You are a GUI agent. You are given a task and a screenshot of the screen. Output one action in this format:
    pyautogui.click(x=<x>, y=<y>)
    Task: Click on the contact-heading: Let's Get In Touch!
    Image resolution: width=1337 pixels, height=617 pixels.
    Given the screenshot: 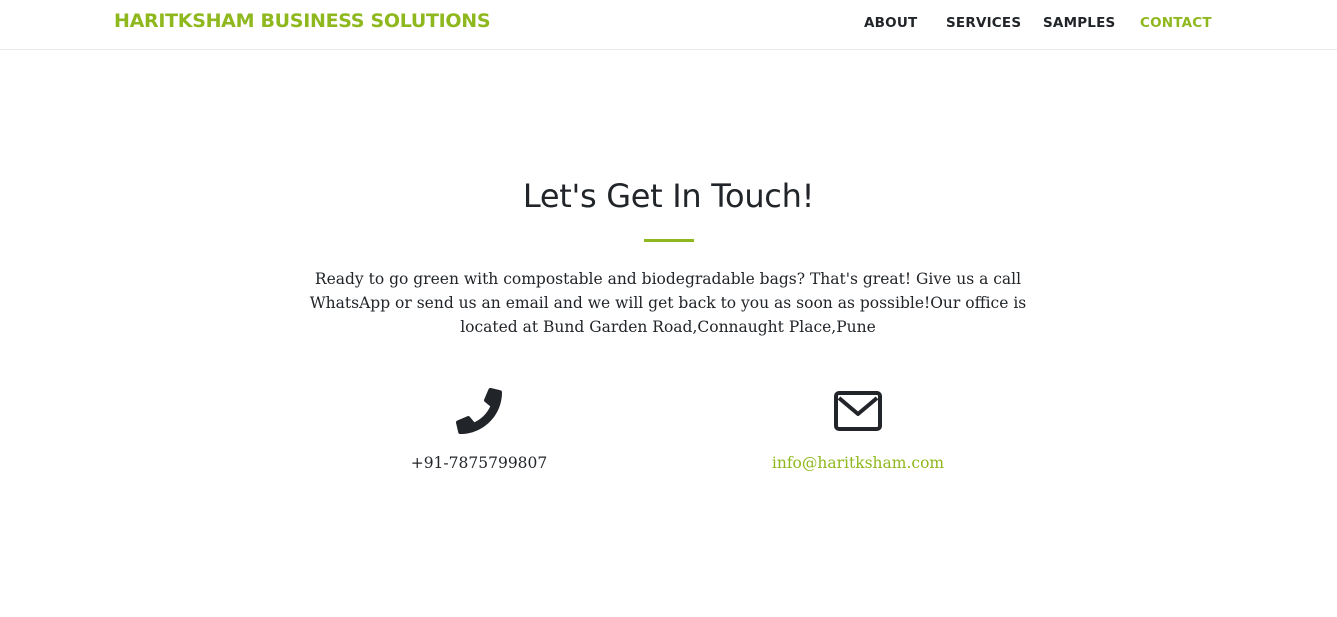 What is the action you would take?
    pyautogui.click(x=668, y=196)
    